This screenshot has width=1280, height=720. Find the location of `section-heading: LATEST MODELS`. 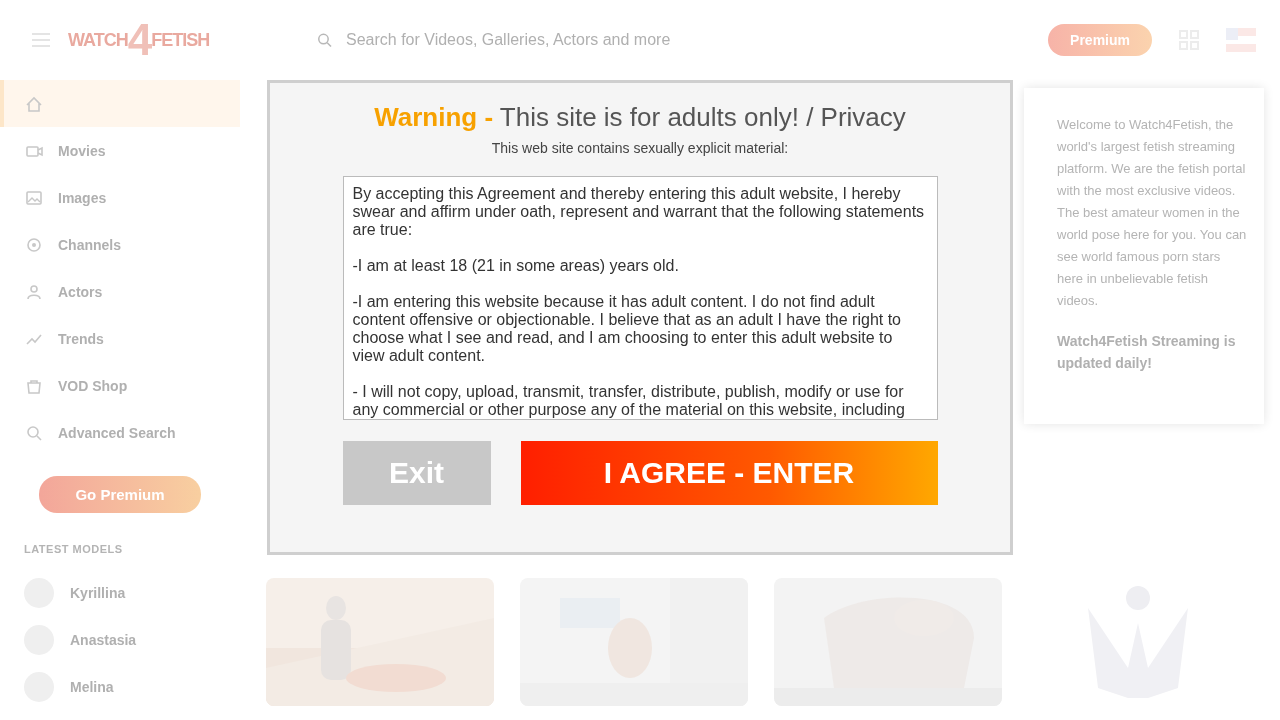

section-heading: LATEST MODELS is located at coordinates (73, 549).